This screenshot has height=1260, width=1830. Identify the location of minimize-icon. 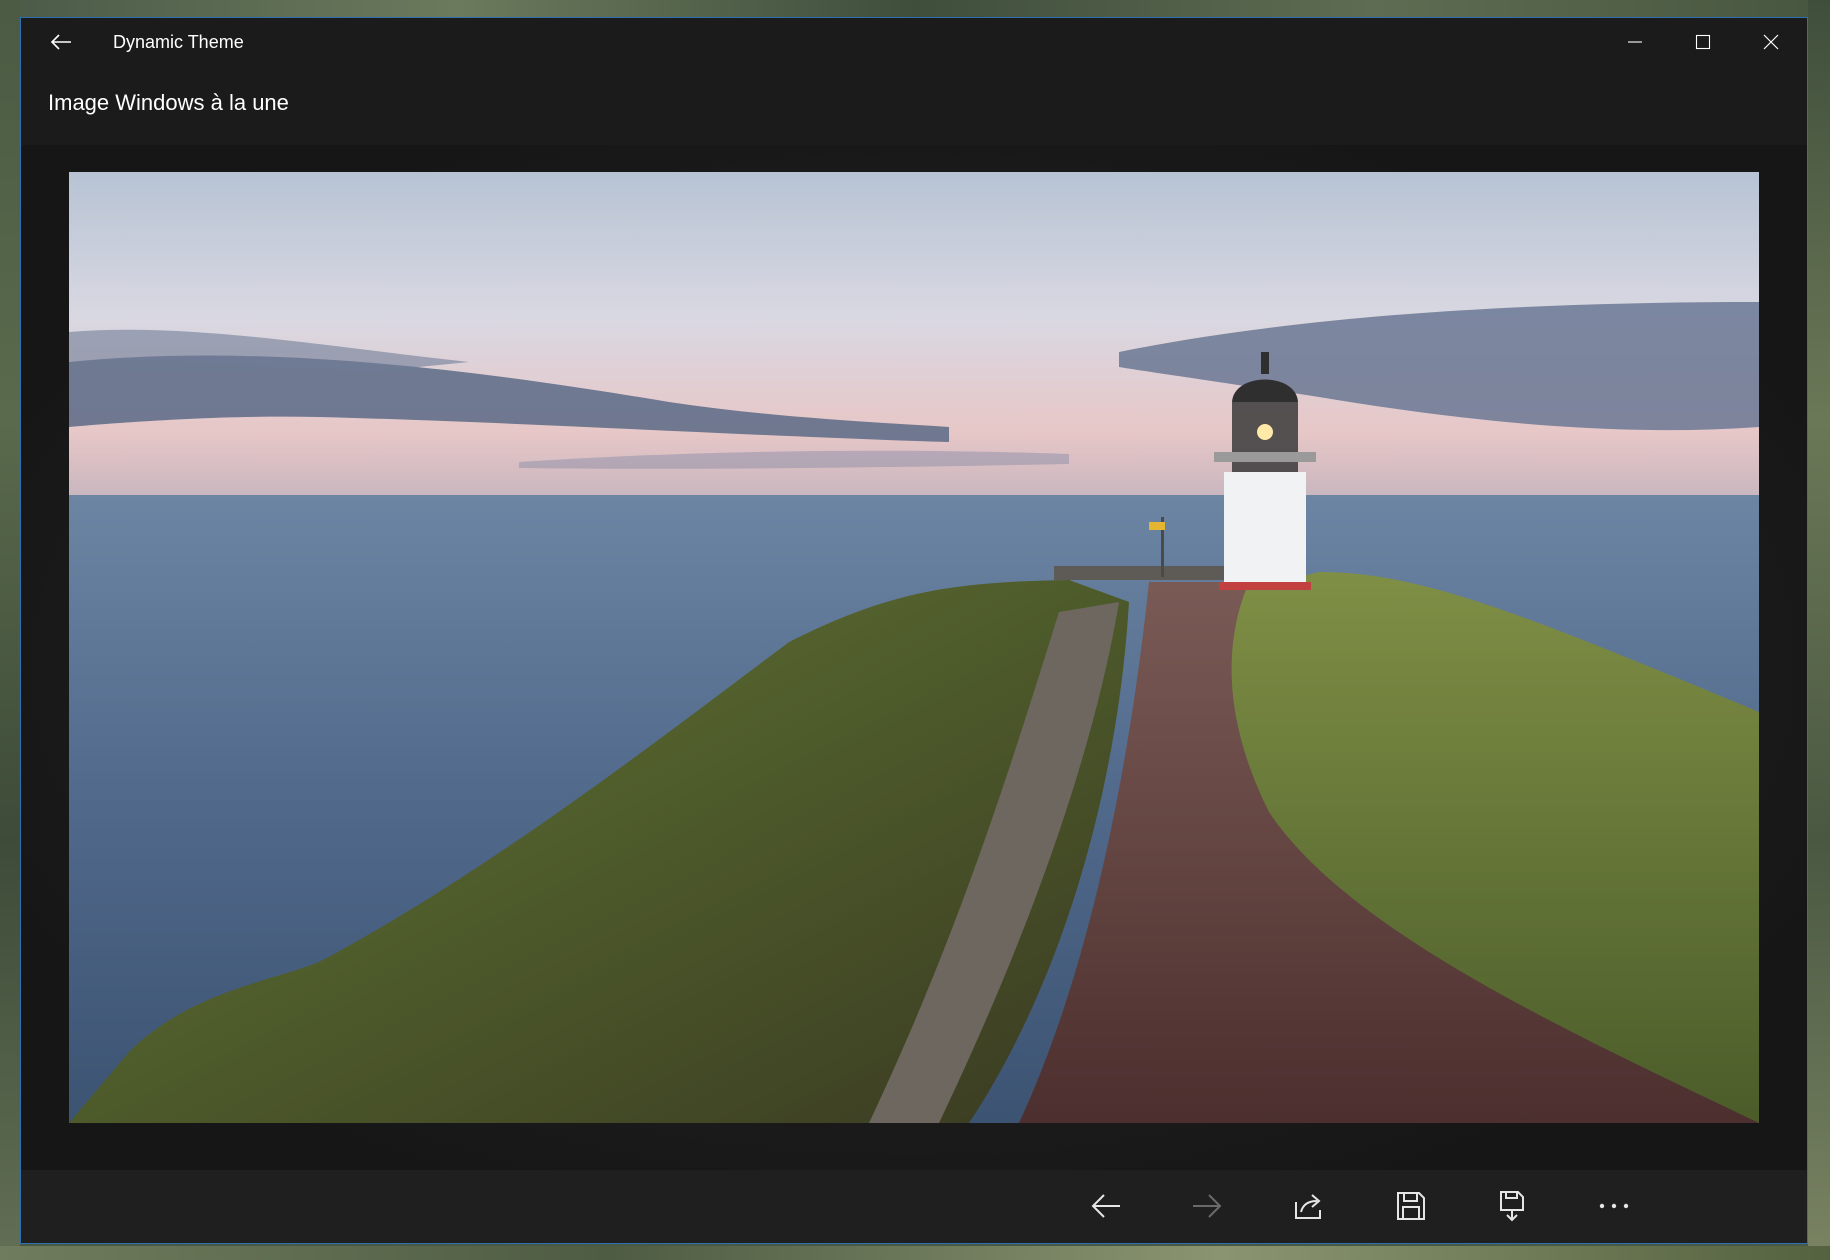
(1635, 42).